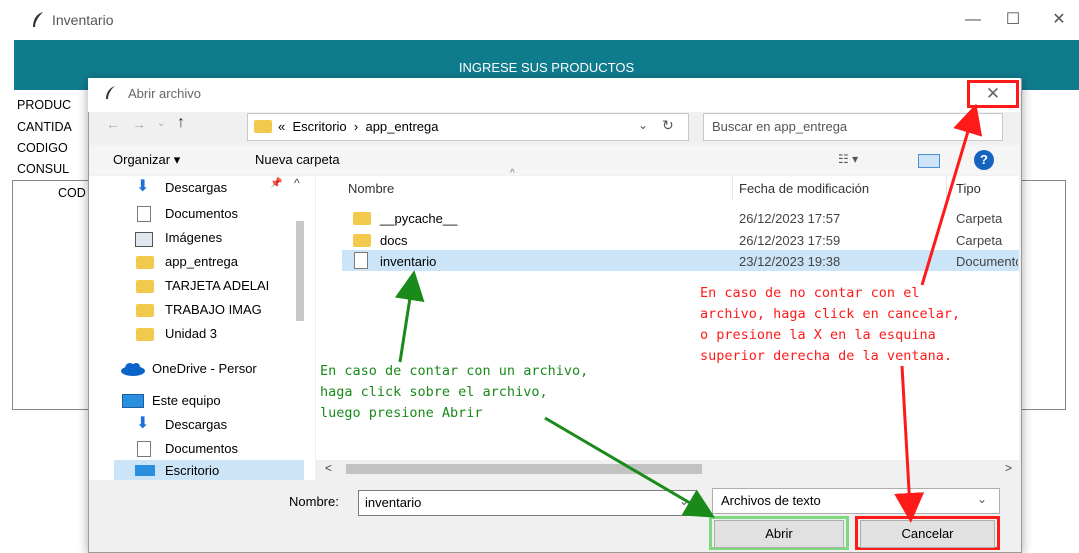 Image resolution: width=1079 pixels, height=553 pixels. Describe the element at coordinates (826, 356) in the screenshot. I see `red-annotation-line: superior derecha de la ventana.` at that location.